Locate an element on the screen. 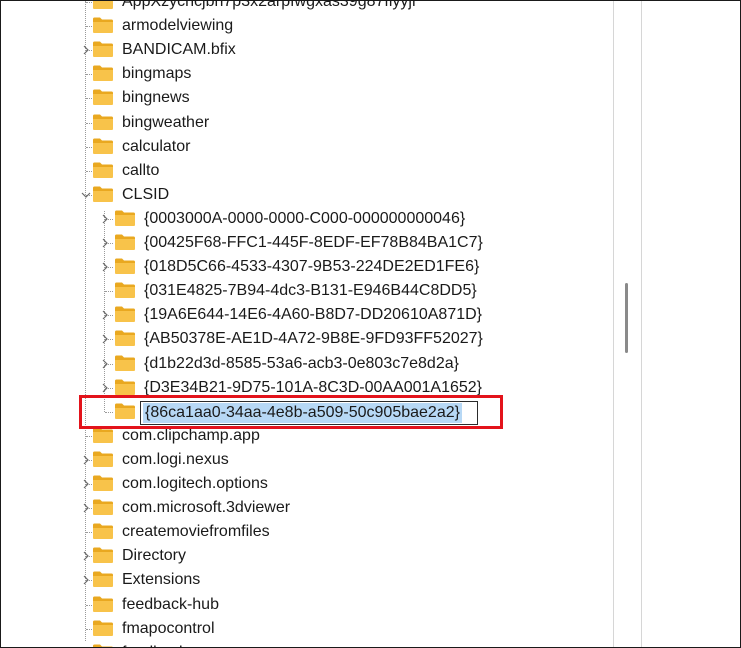 This screenshot has height=648, width=741. tree-item-label: BANDICAM.bfix is located at coordinates (179, 50).